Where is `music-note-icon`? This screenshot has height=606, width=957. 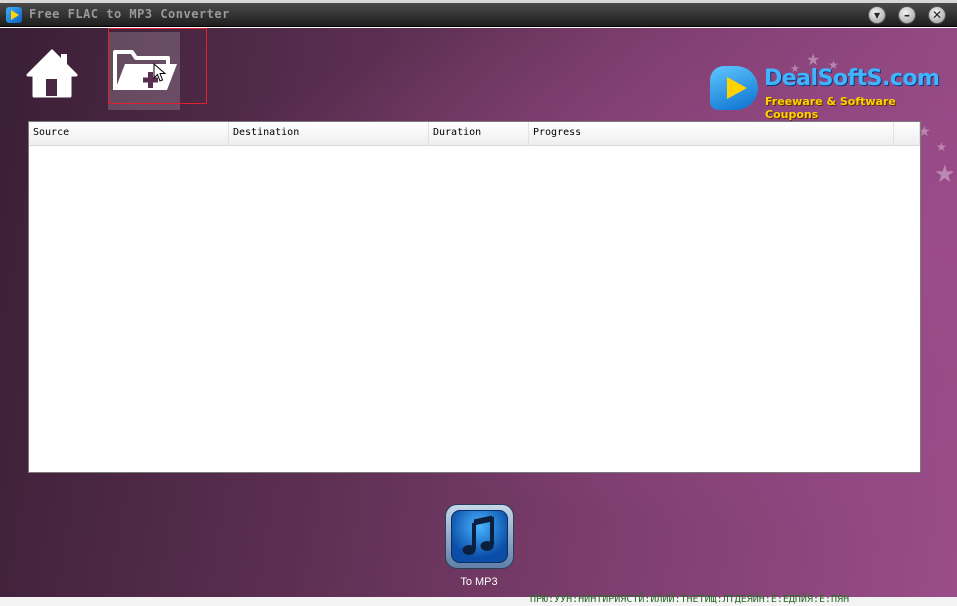 music-note-icon is located at coordinates (478, 535).